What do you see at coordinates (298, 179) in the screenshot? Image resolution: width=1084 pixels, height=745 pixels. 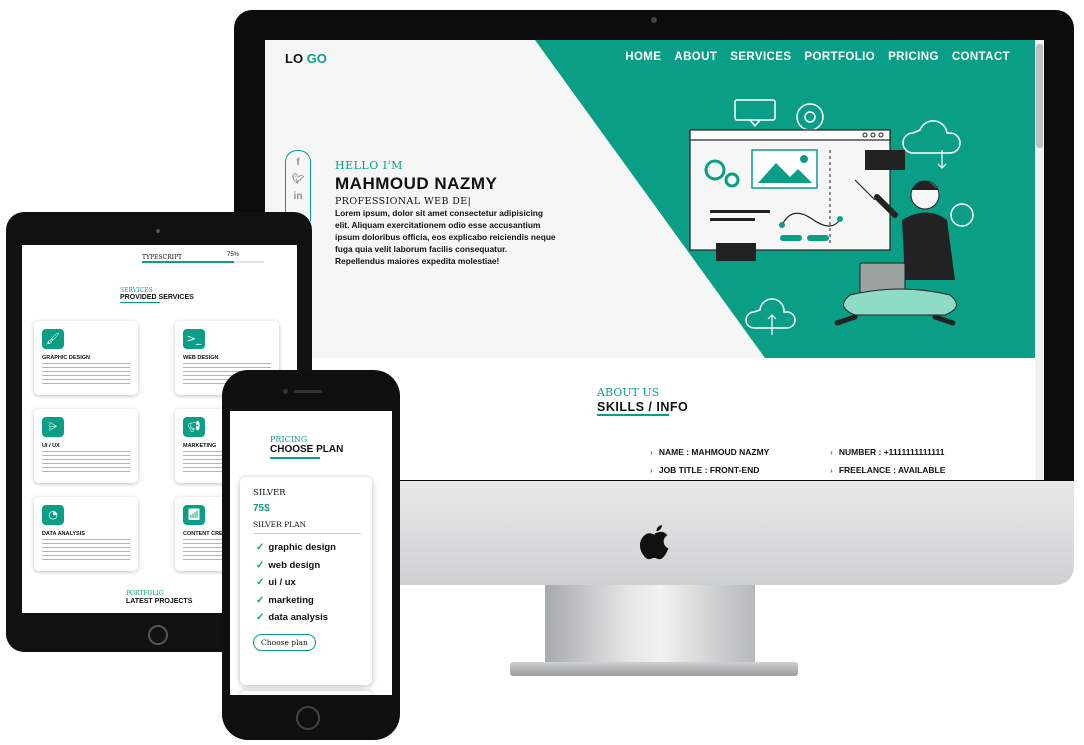 I see `twitter-icon: 🐦︎` at bounding box center [298, 179].